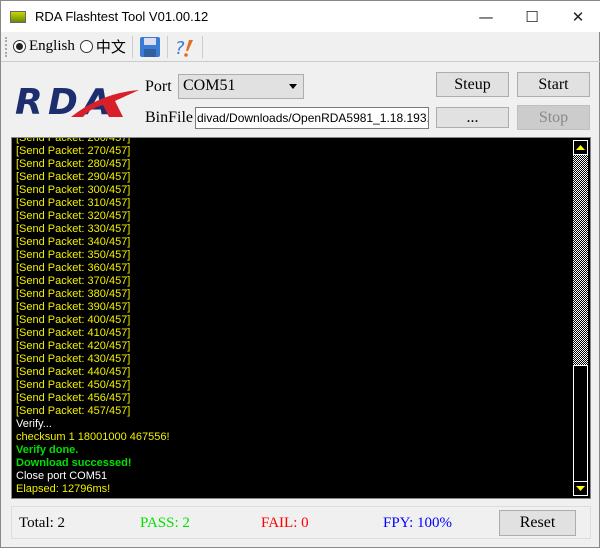 The image size is (600, 548). I want to click on log-line: Verify done., so click(47, 450).